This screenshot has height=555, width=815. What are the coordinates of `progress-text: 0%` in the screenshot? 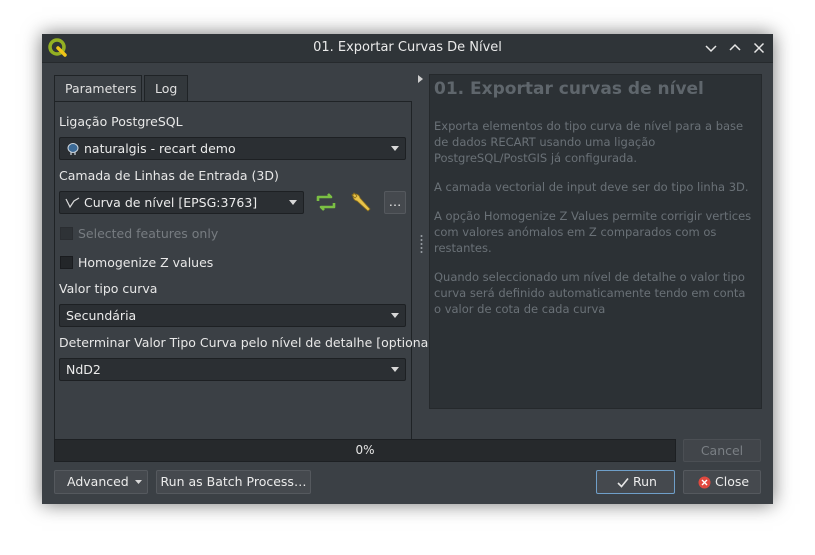 It's located at (365, 450).